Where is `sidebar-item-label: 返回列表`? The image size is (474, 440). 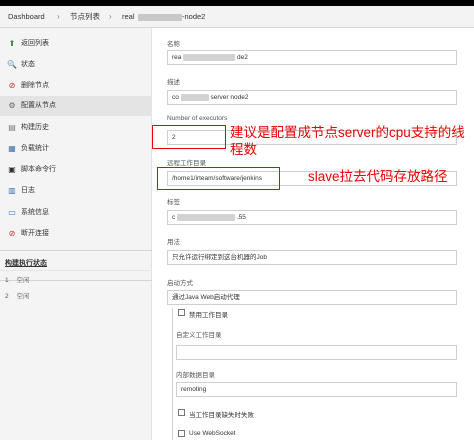
sidebar-item-label: 返回列表 is located at coordinates (35, 43).